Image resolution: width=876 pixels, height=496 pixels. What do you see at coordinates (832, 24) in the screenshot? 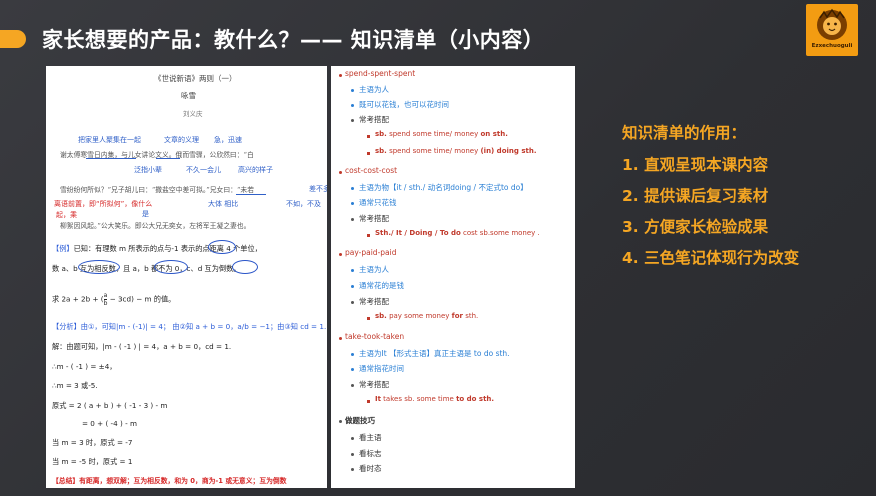
I see `lion-logo-icon` at bounding box center [832, 24].